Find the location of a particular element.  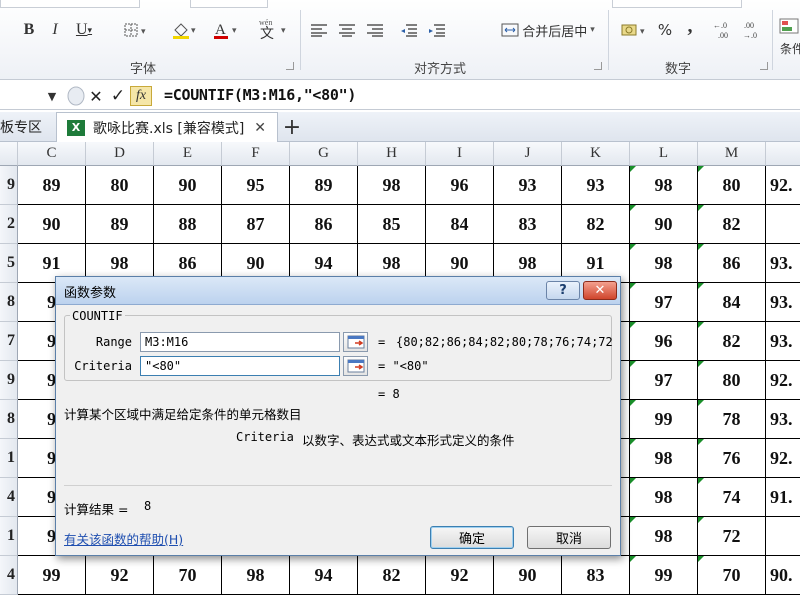

fill-color-button: ▾ is located at coordinates (185, 30).